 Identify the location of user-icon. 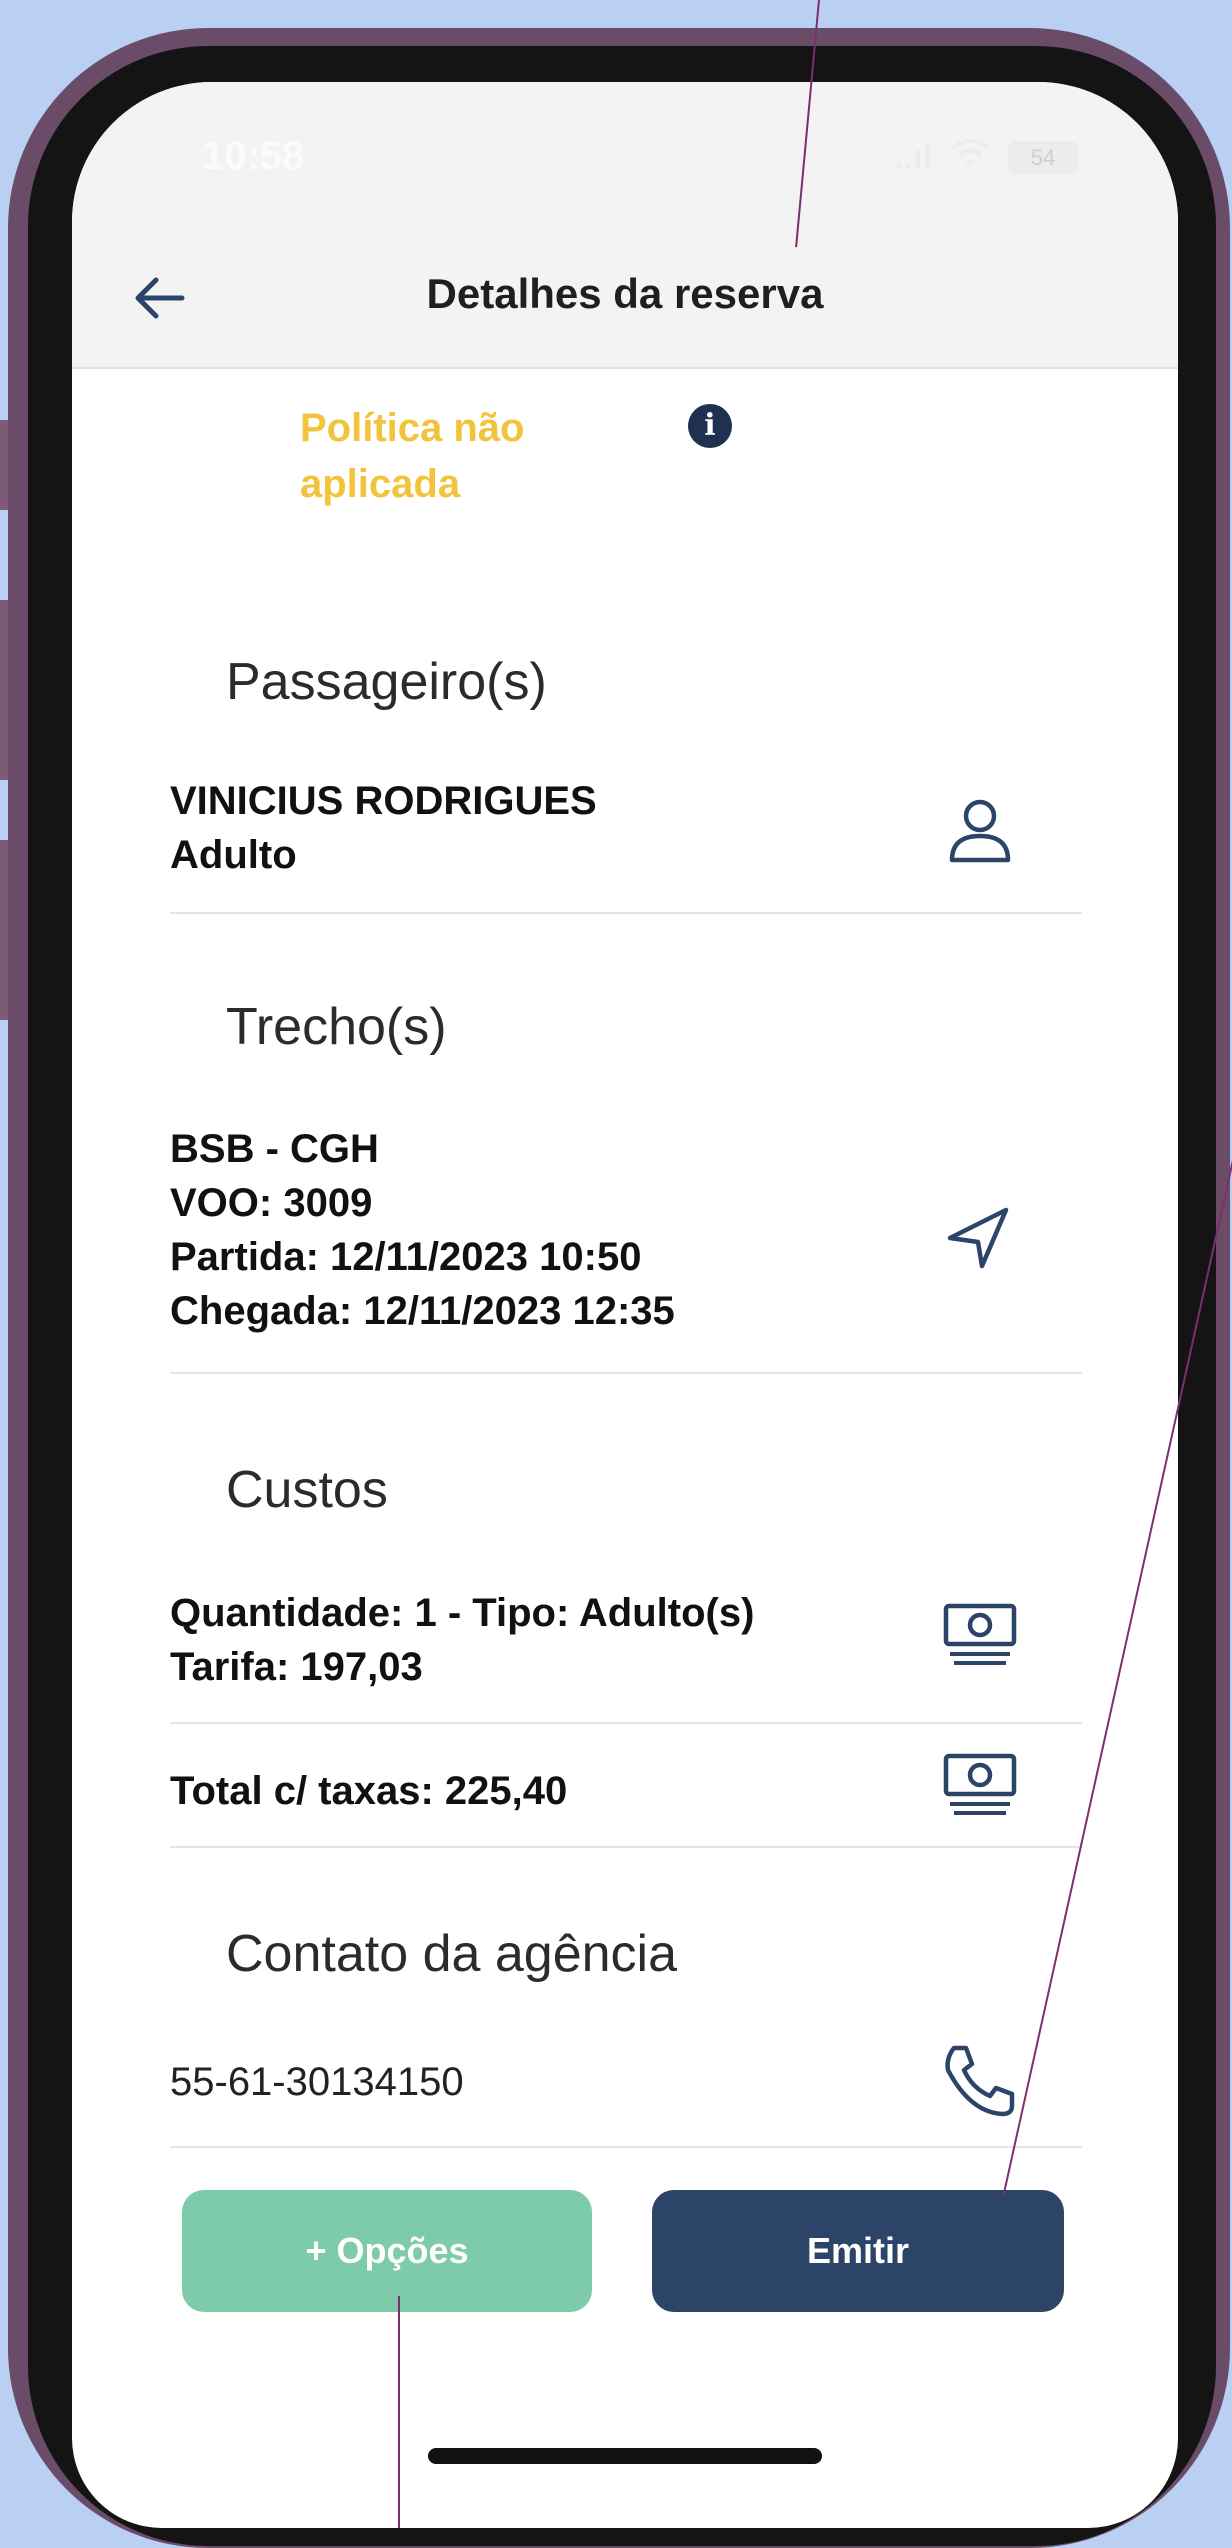
(980, 831).